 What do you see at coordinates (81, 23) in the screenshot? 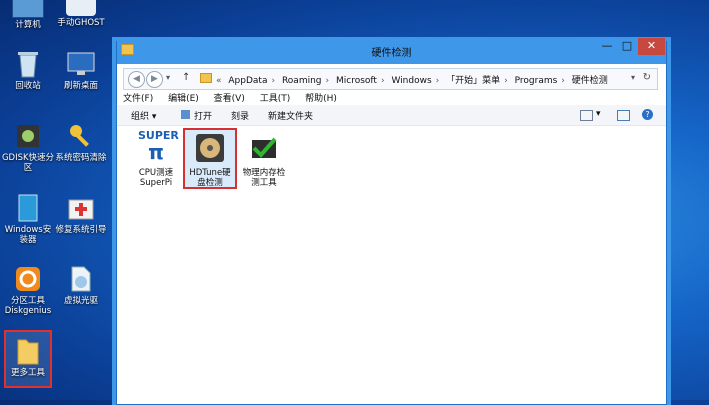
I see `desktop-icon-label: 手动GHOST` at bounding box center [81, 23].